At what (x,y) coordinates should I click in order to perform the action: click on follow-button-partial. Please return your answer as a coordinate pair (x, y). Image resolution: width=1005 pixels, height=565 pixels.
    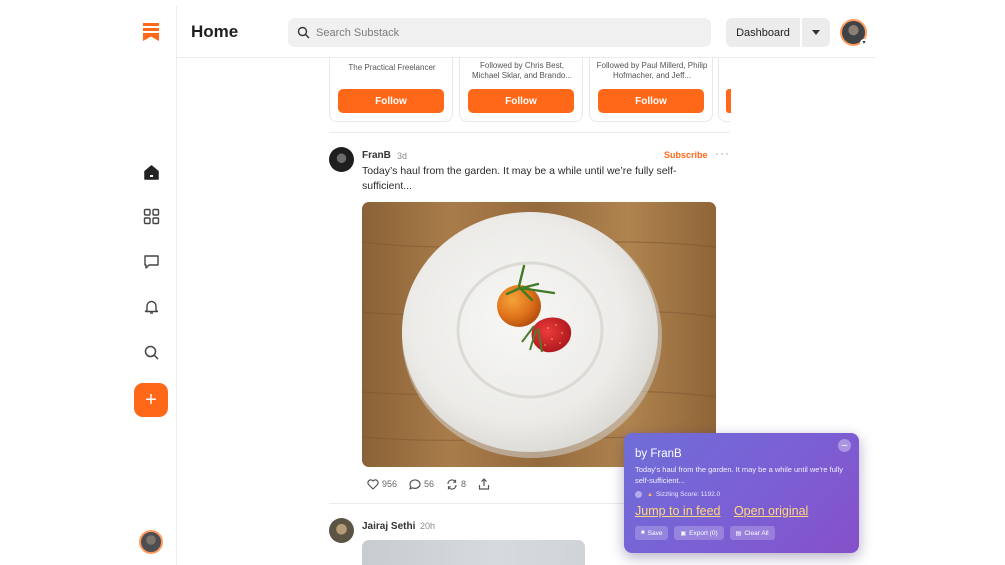
    Looking at the image, I should click on (728, 101).